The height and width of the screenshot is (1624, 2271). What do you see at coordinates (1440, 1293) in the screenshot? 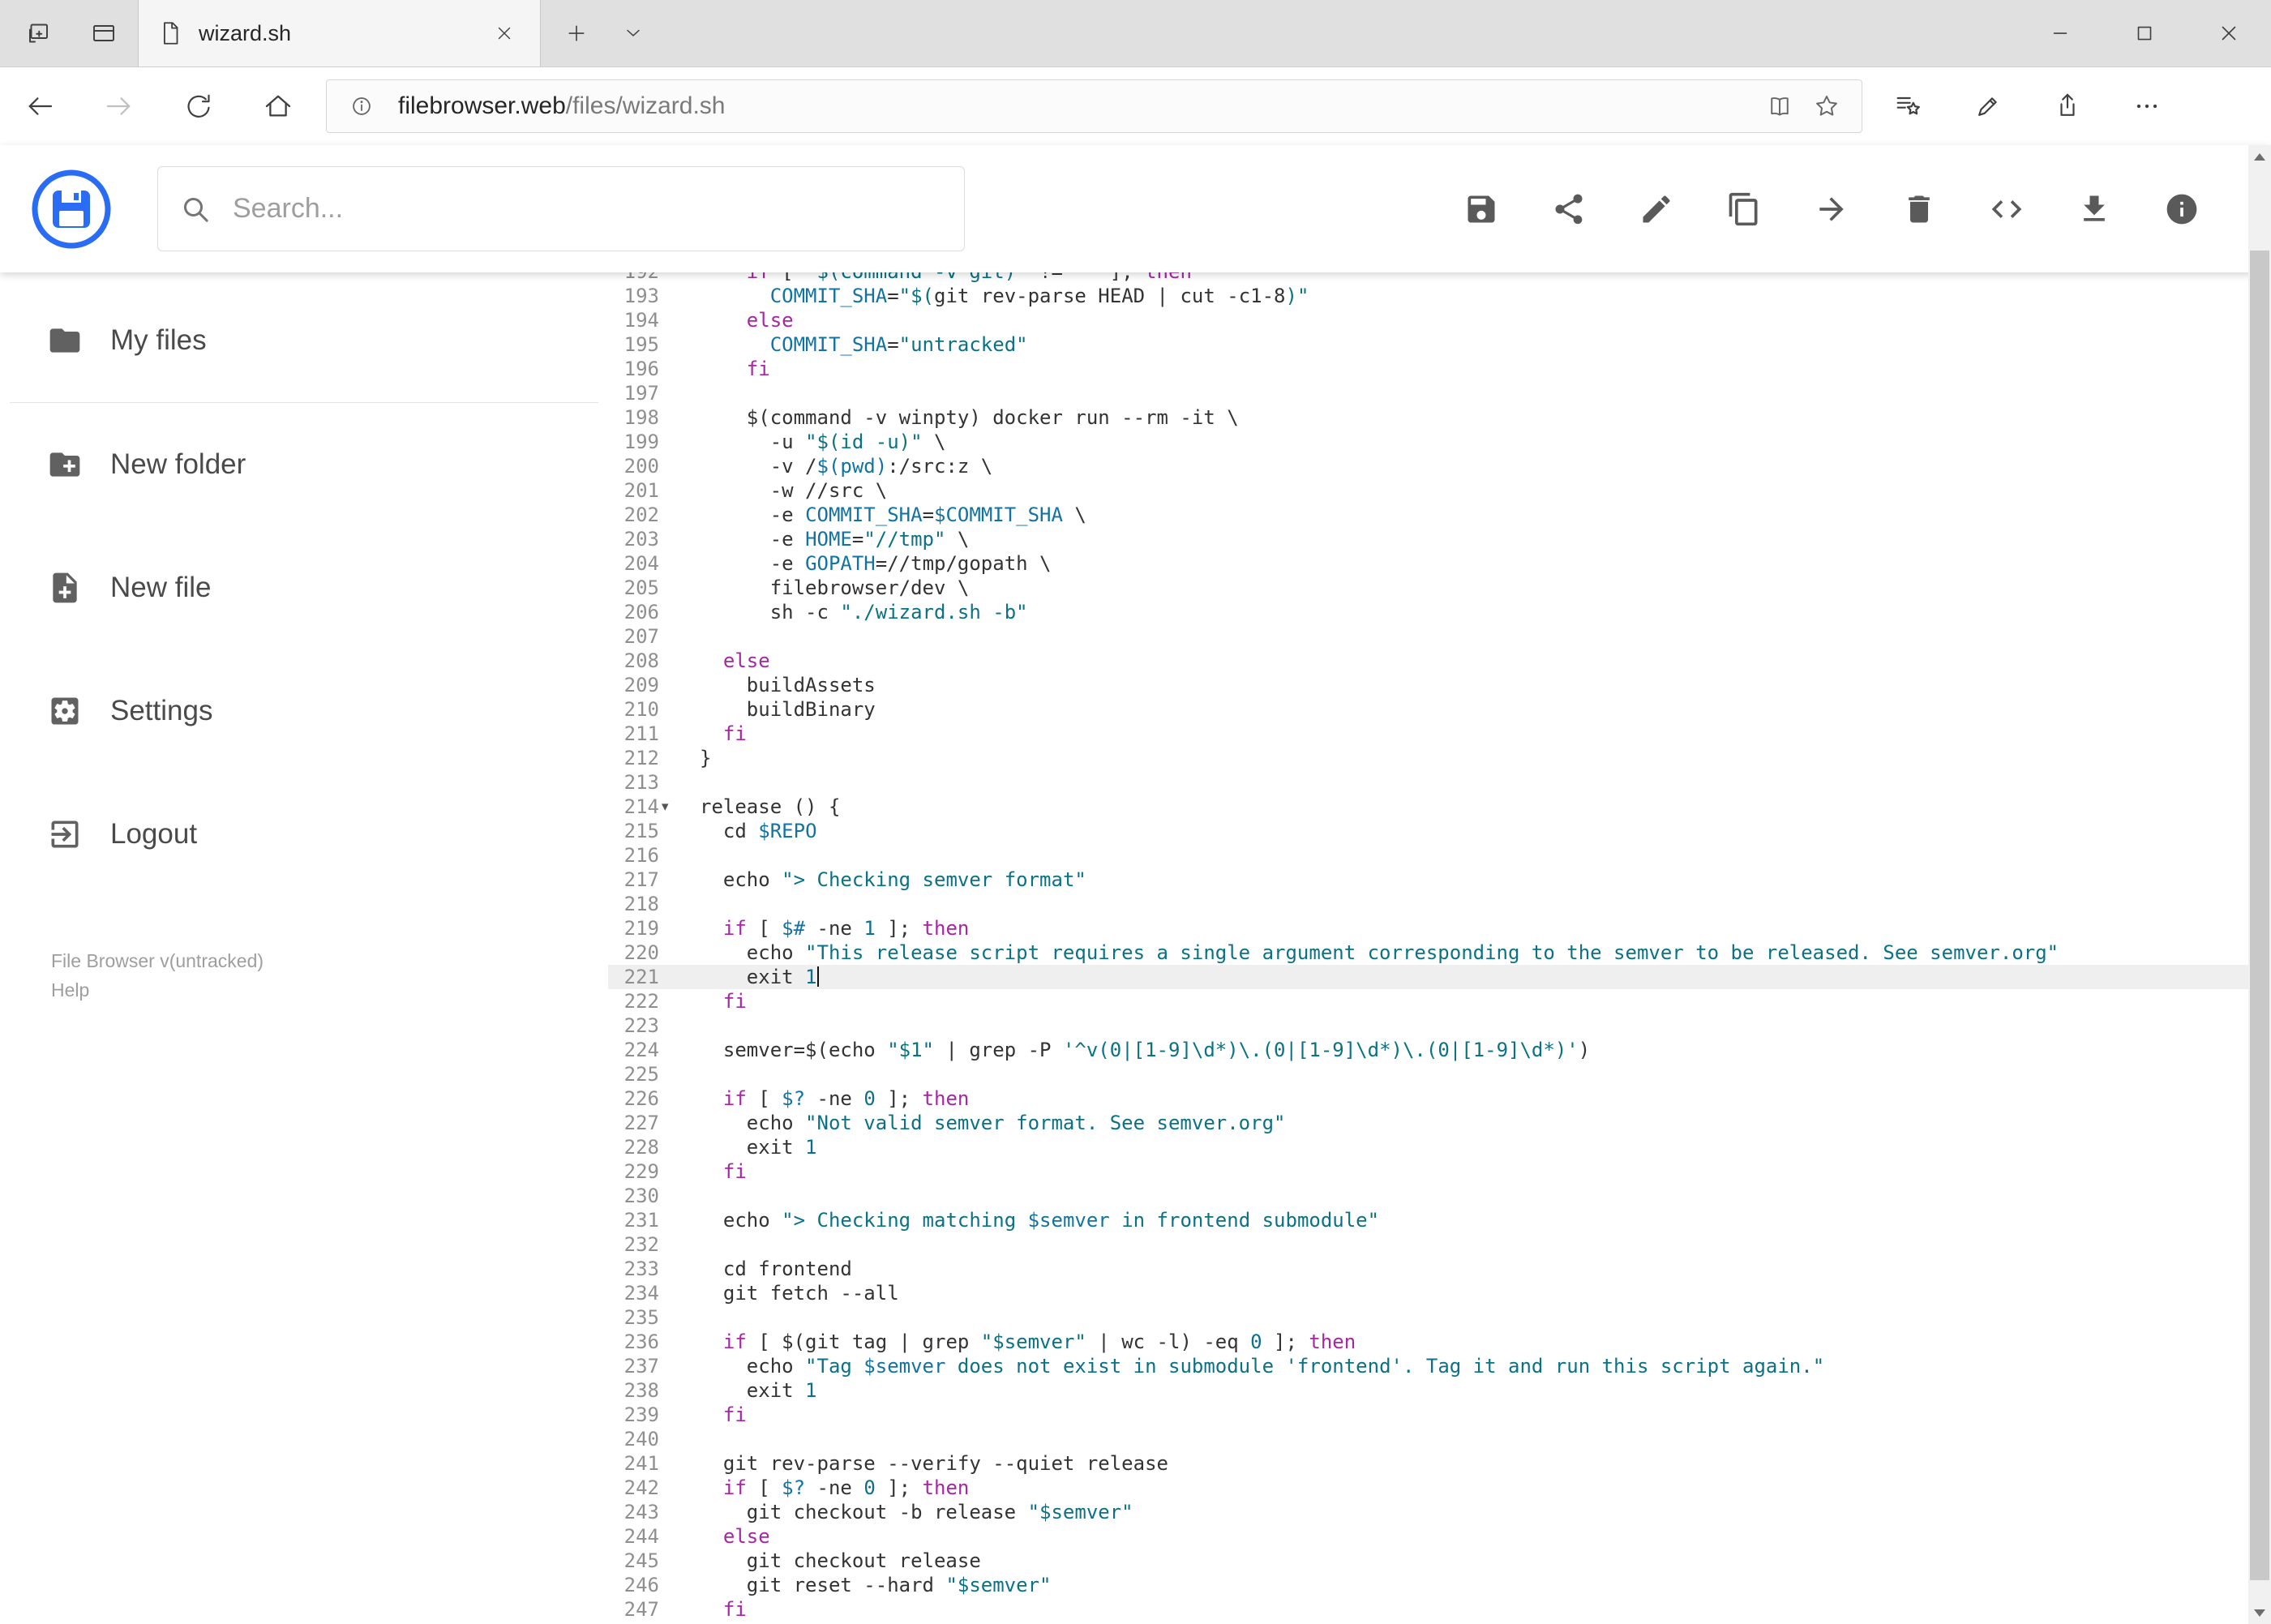
I see `code-line: 234 git fetch --all` at bounding box center [1440, 1293].